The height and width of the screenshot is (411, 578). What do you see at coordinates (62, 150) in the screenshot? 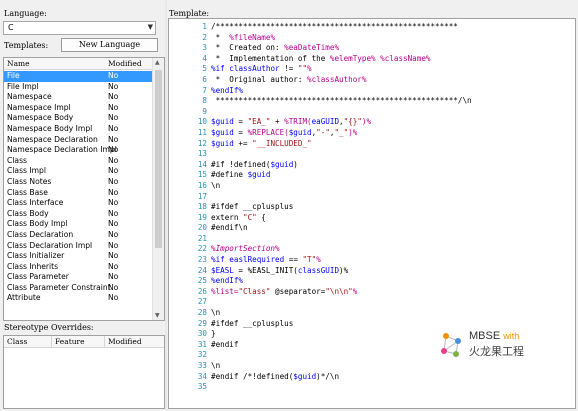
I see `template-name: Namespace Declaration Impl` at bounding box center [62, 150].